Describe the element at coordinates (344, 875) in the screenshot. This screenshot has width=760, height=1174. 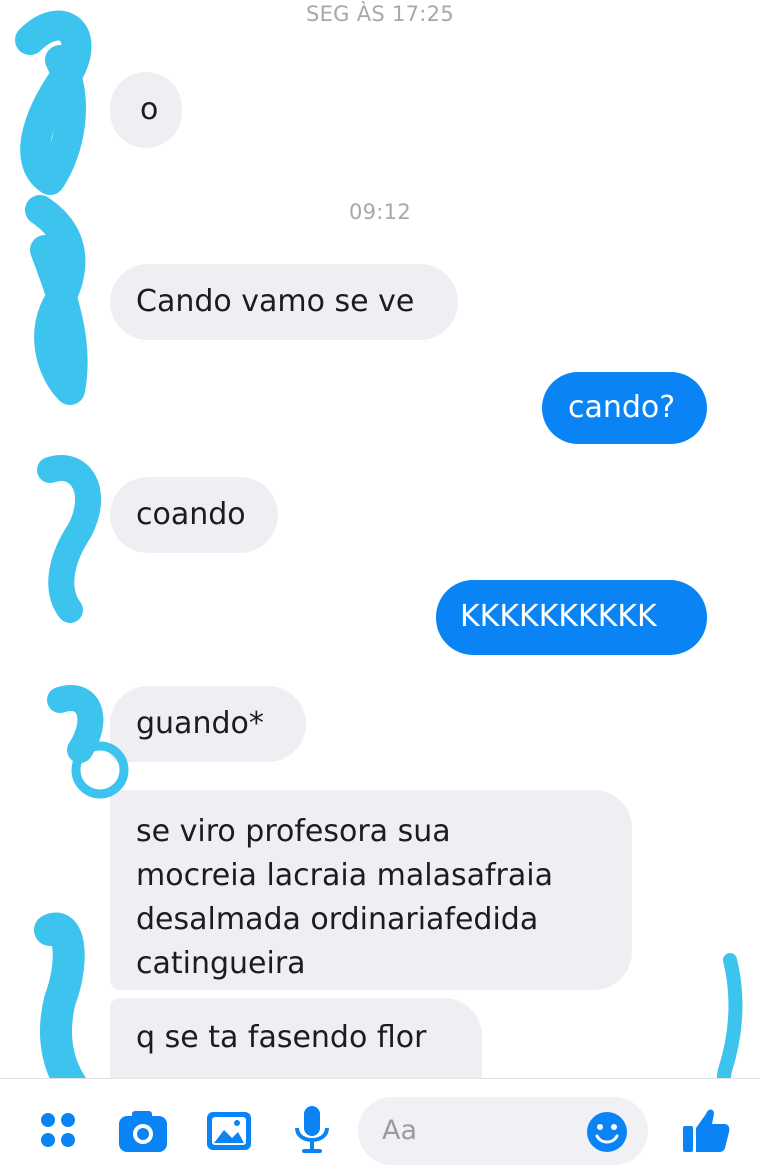
I see `message-line: mocreia lacraia malasafraia` at that location.